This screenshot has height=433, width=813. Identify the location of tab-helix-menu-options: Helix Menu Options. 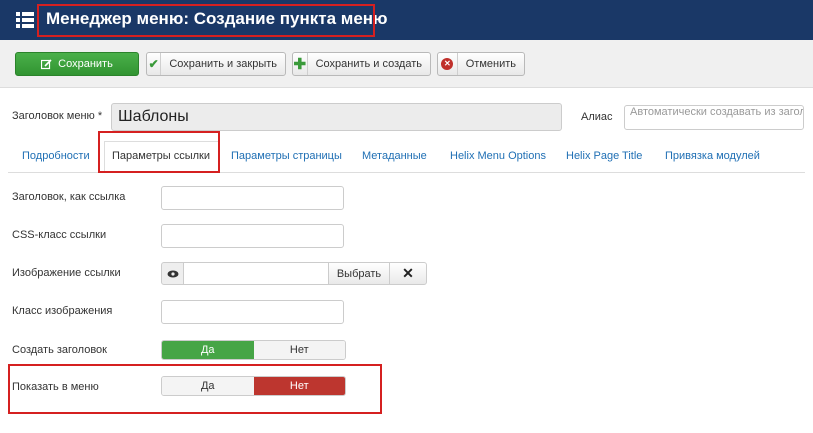
(498, 156).